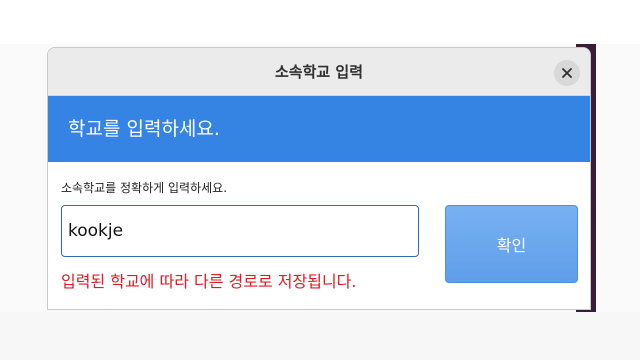 The height and width of the screenshot is (360, 640). I want to click on close-icon, so click(567, 73).